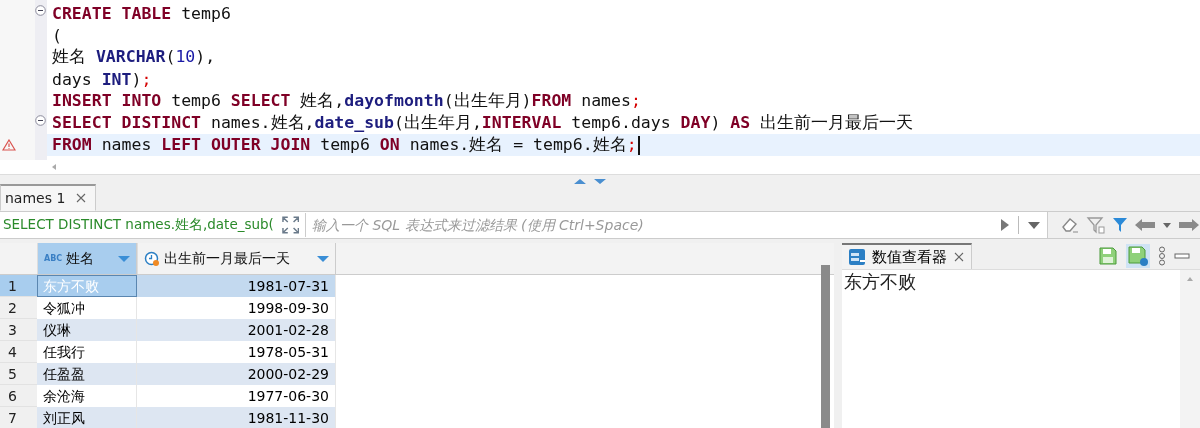 This screenshot has height=428, width=1200. Describe the element at coordinates (87, 330) in the screenshot. I see `table-cell: 仪琳` at that location.